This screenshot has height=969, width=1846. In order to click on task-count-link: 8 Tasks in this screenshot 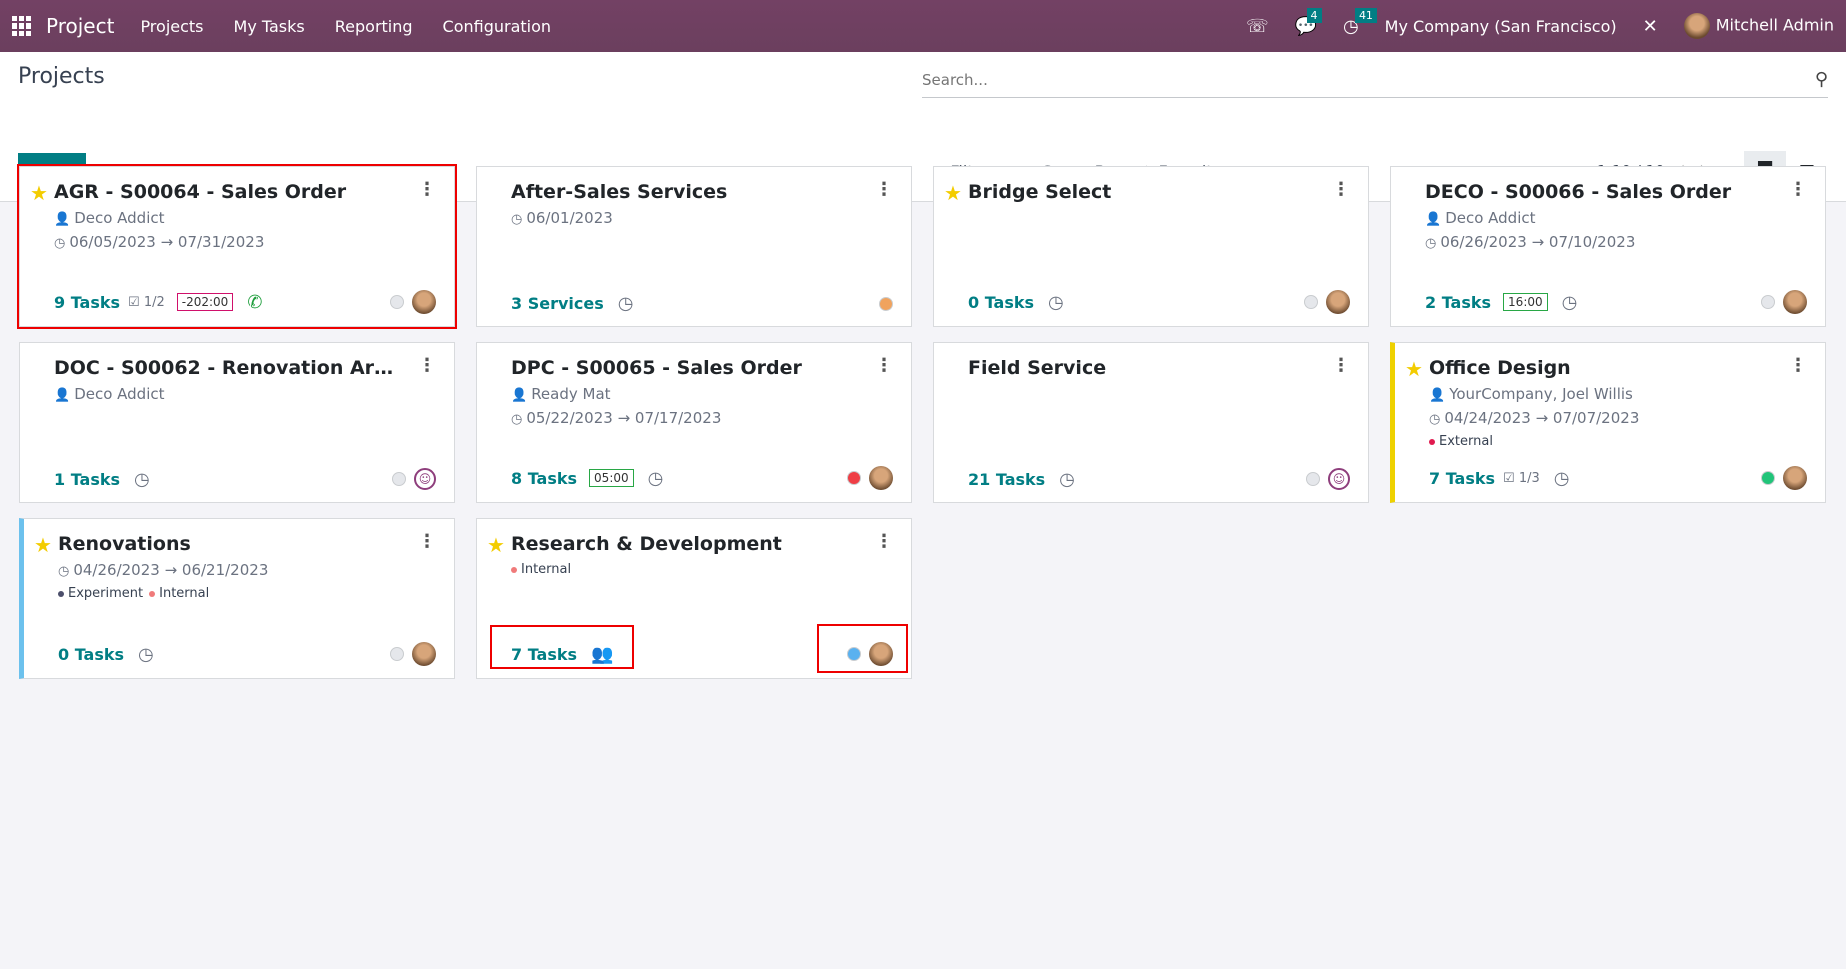, I will do `click(544, 478)`.